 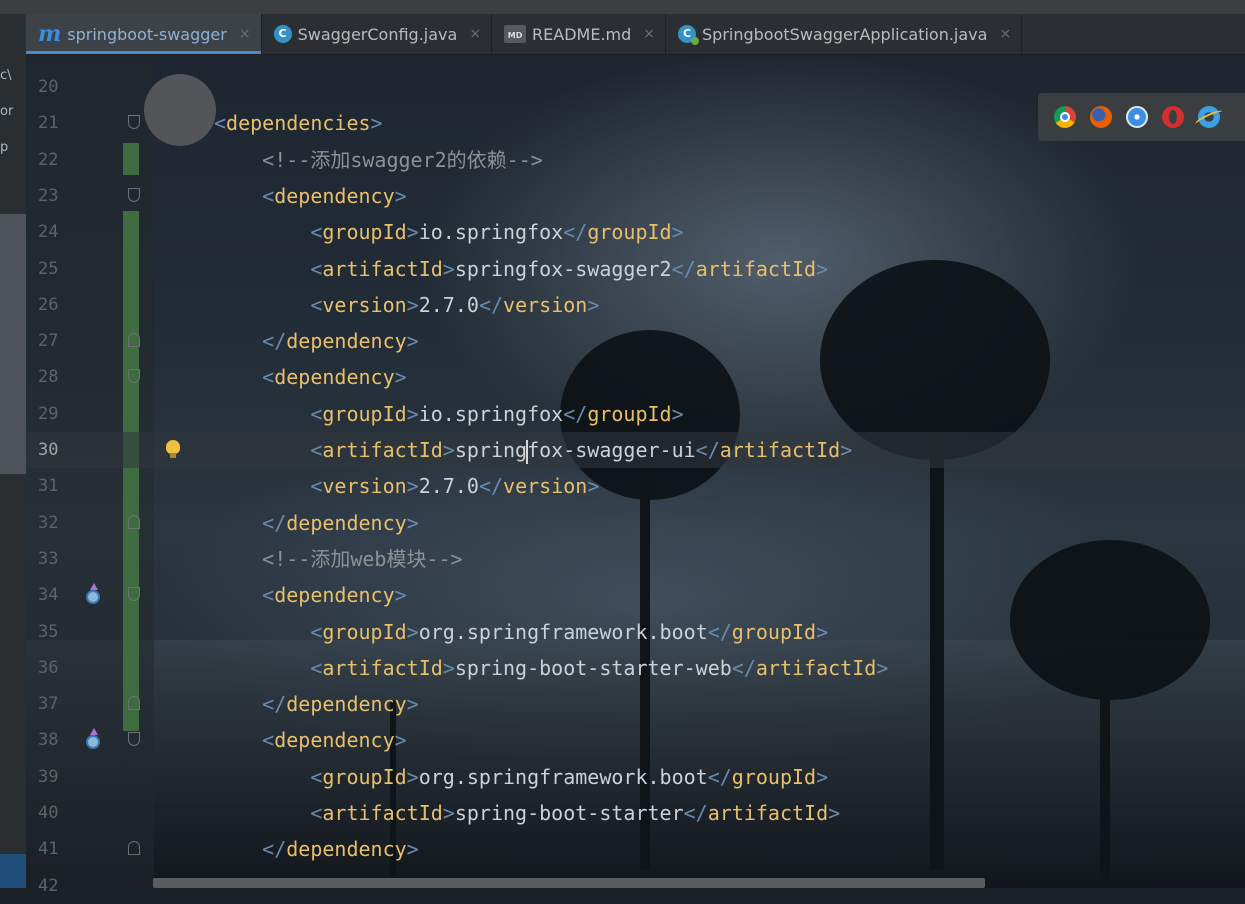 I want to click on project-panel-edge: c\ or p, so click(x=13, y=451).